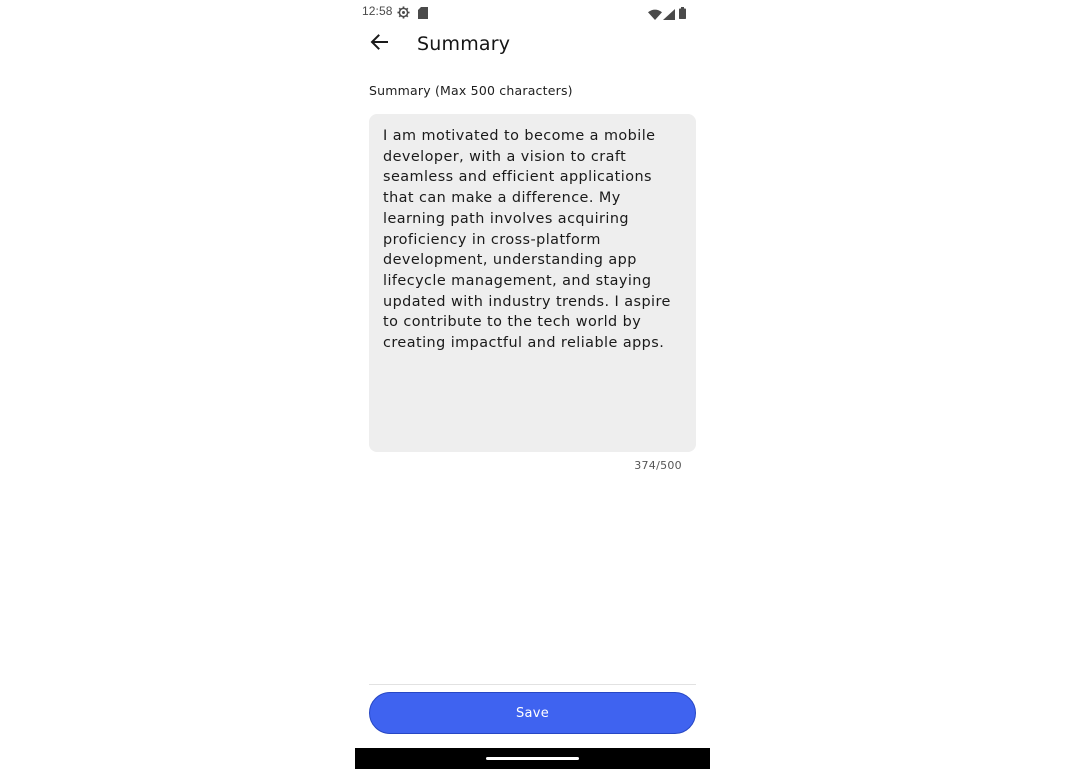 The image size is (1065, 769). I want to click on status-bar: 12:58, so click(532, 11).